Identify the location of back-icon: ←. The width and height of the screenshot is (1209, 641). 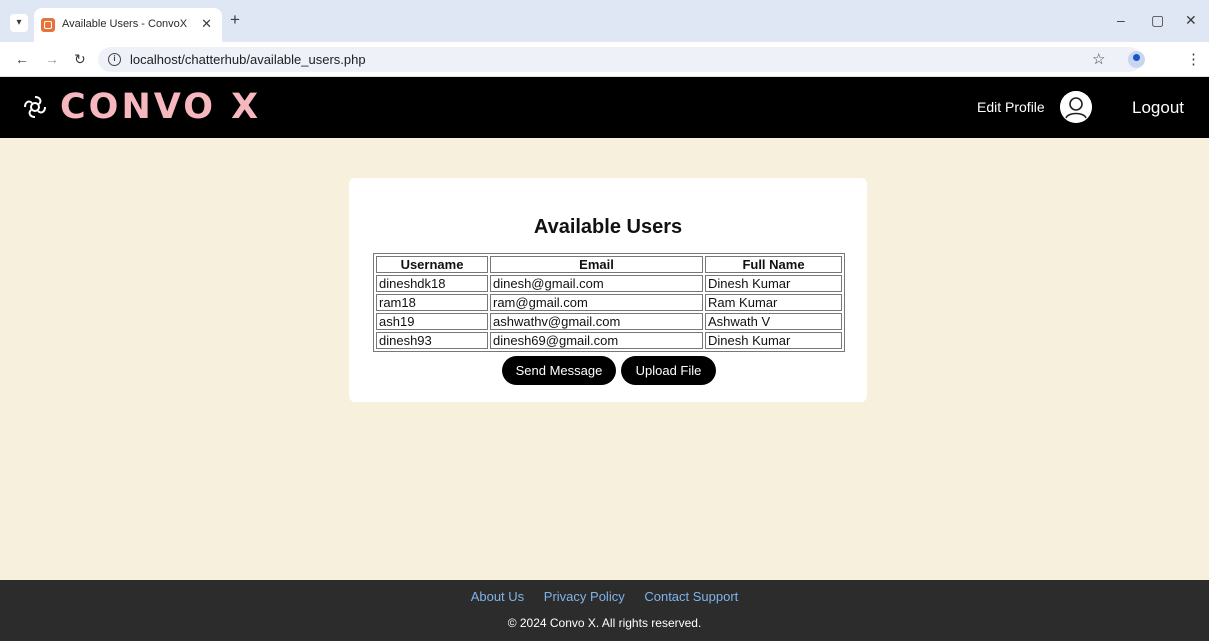
(22, 59).